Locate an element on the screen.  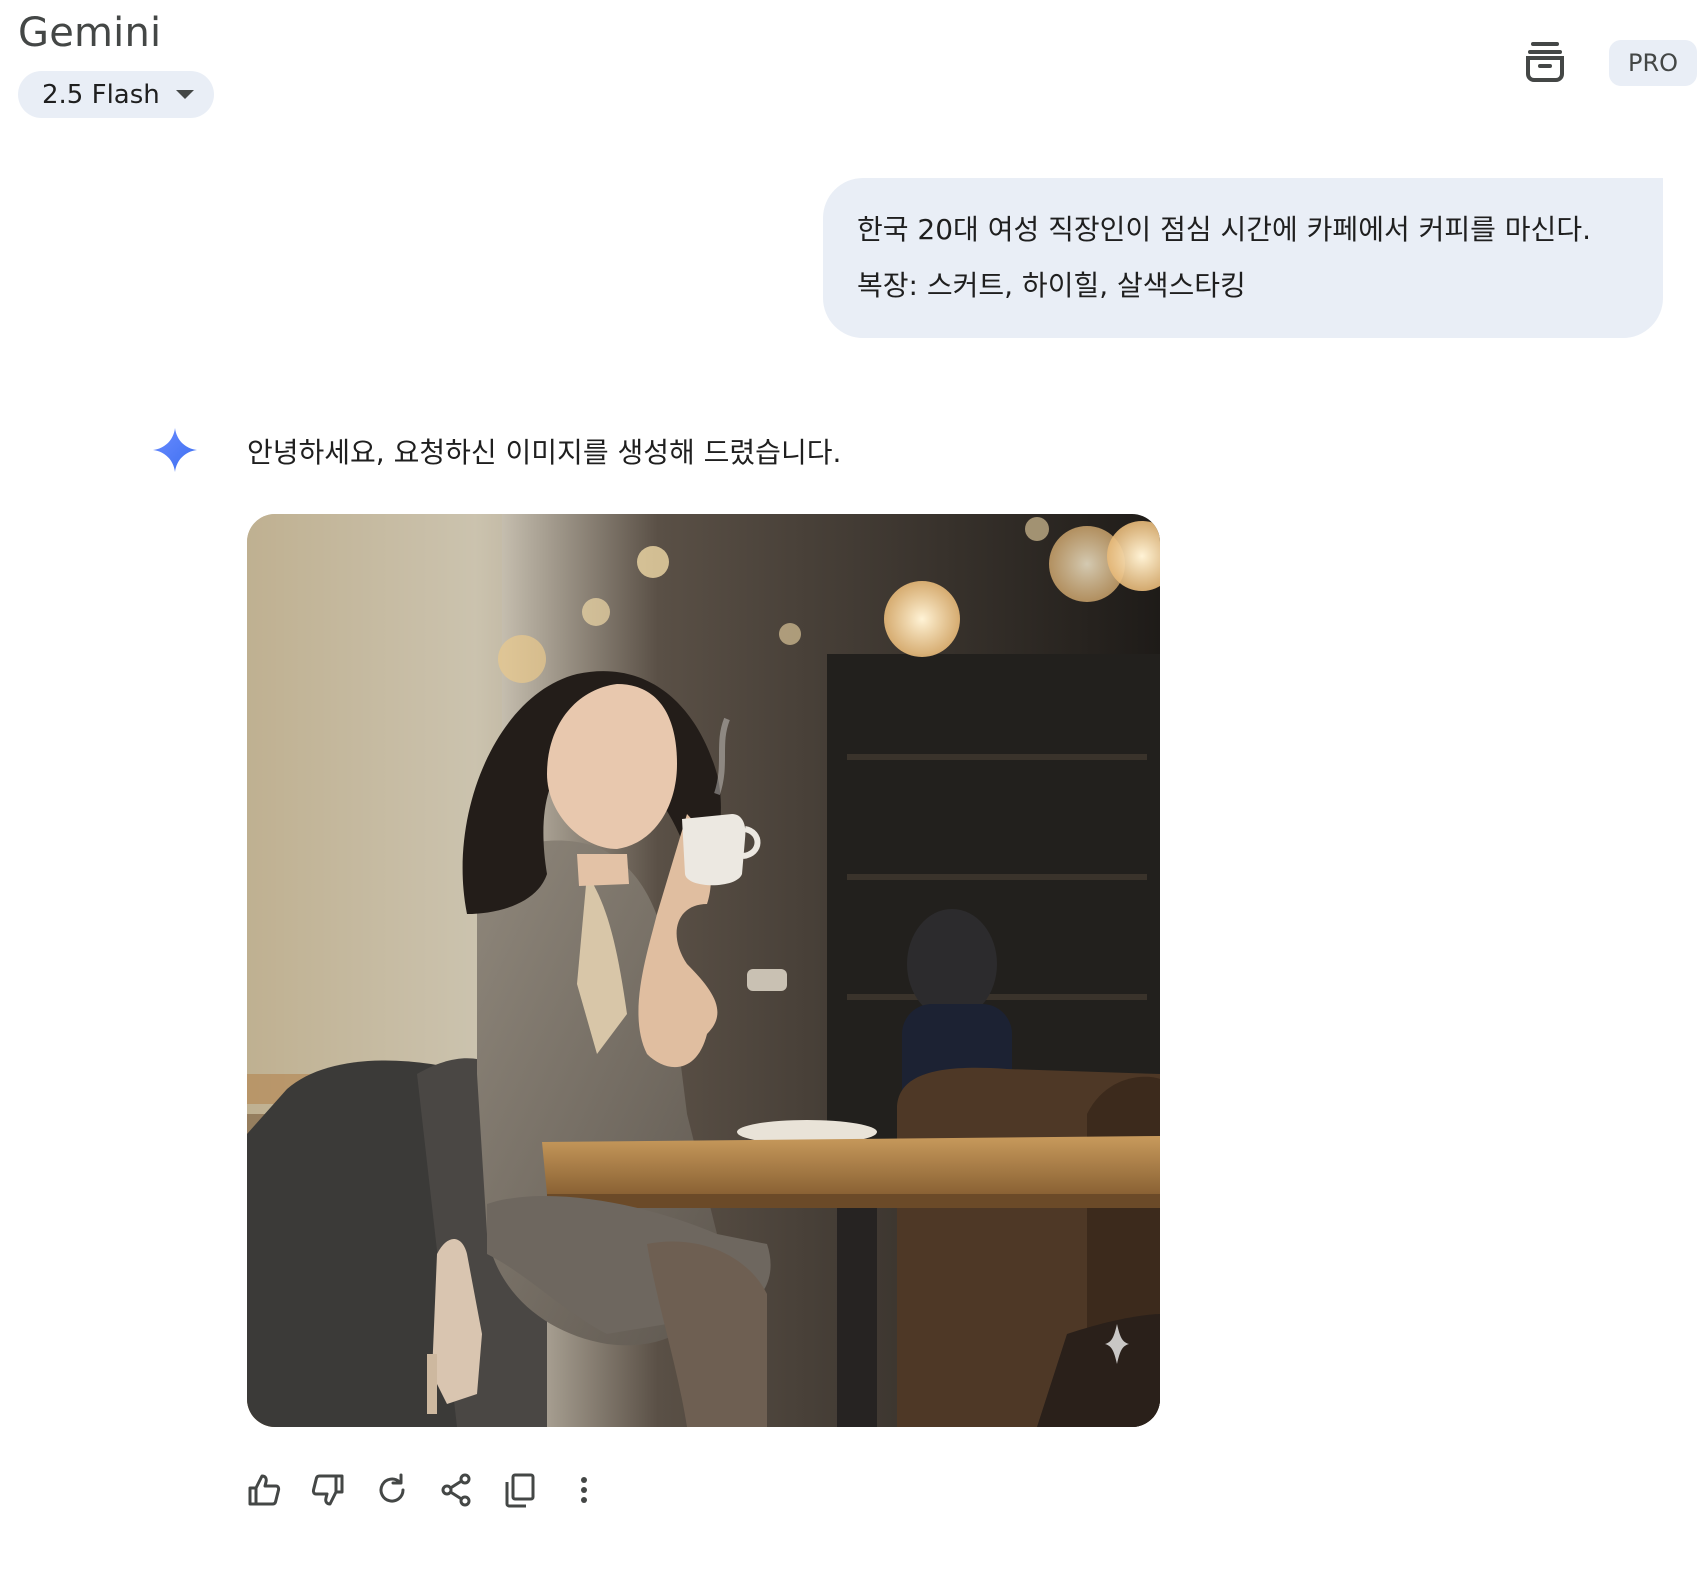
thumbs-up-icon is located at coordinates (264, 1490).